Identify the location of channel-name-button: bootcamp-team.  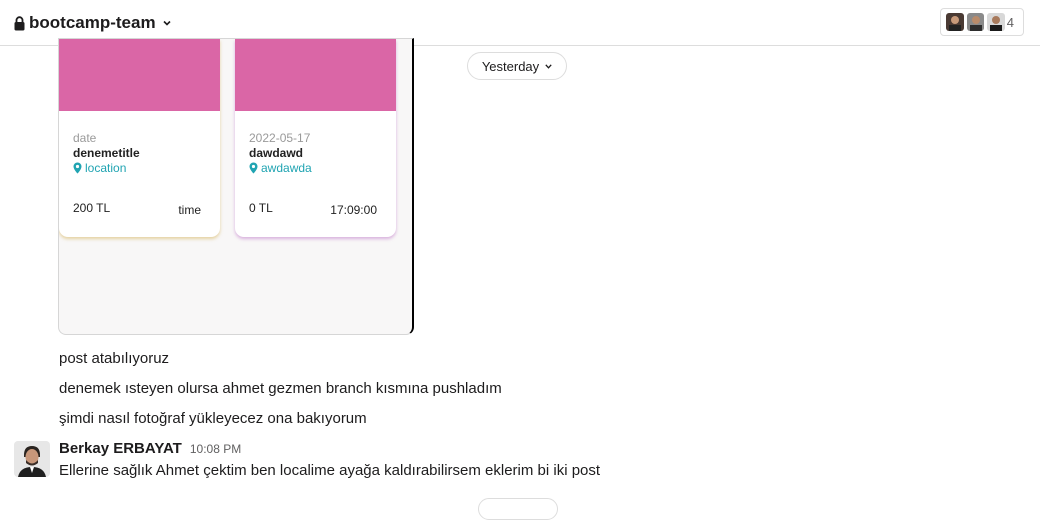
(93, 23).